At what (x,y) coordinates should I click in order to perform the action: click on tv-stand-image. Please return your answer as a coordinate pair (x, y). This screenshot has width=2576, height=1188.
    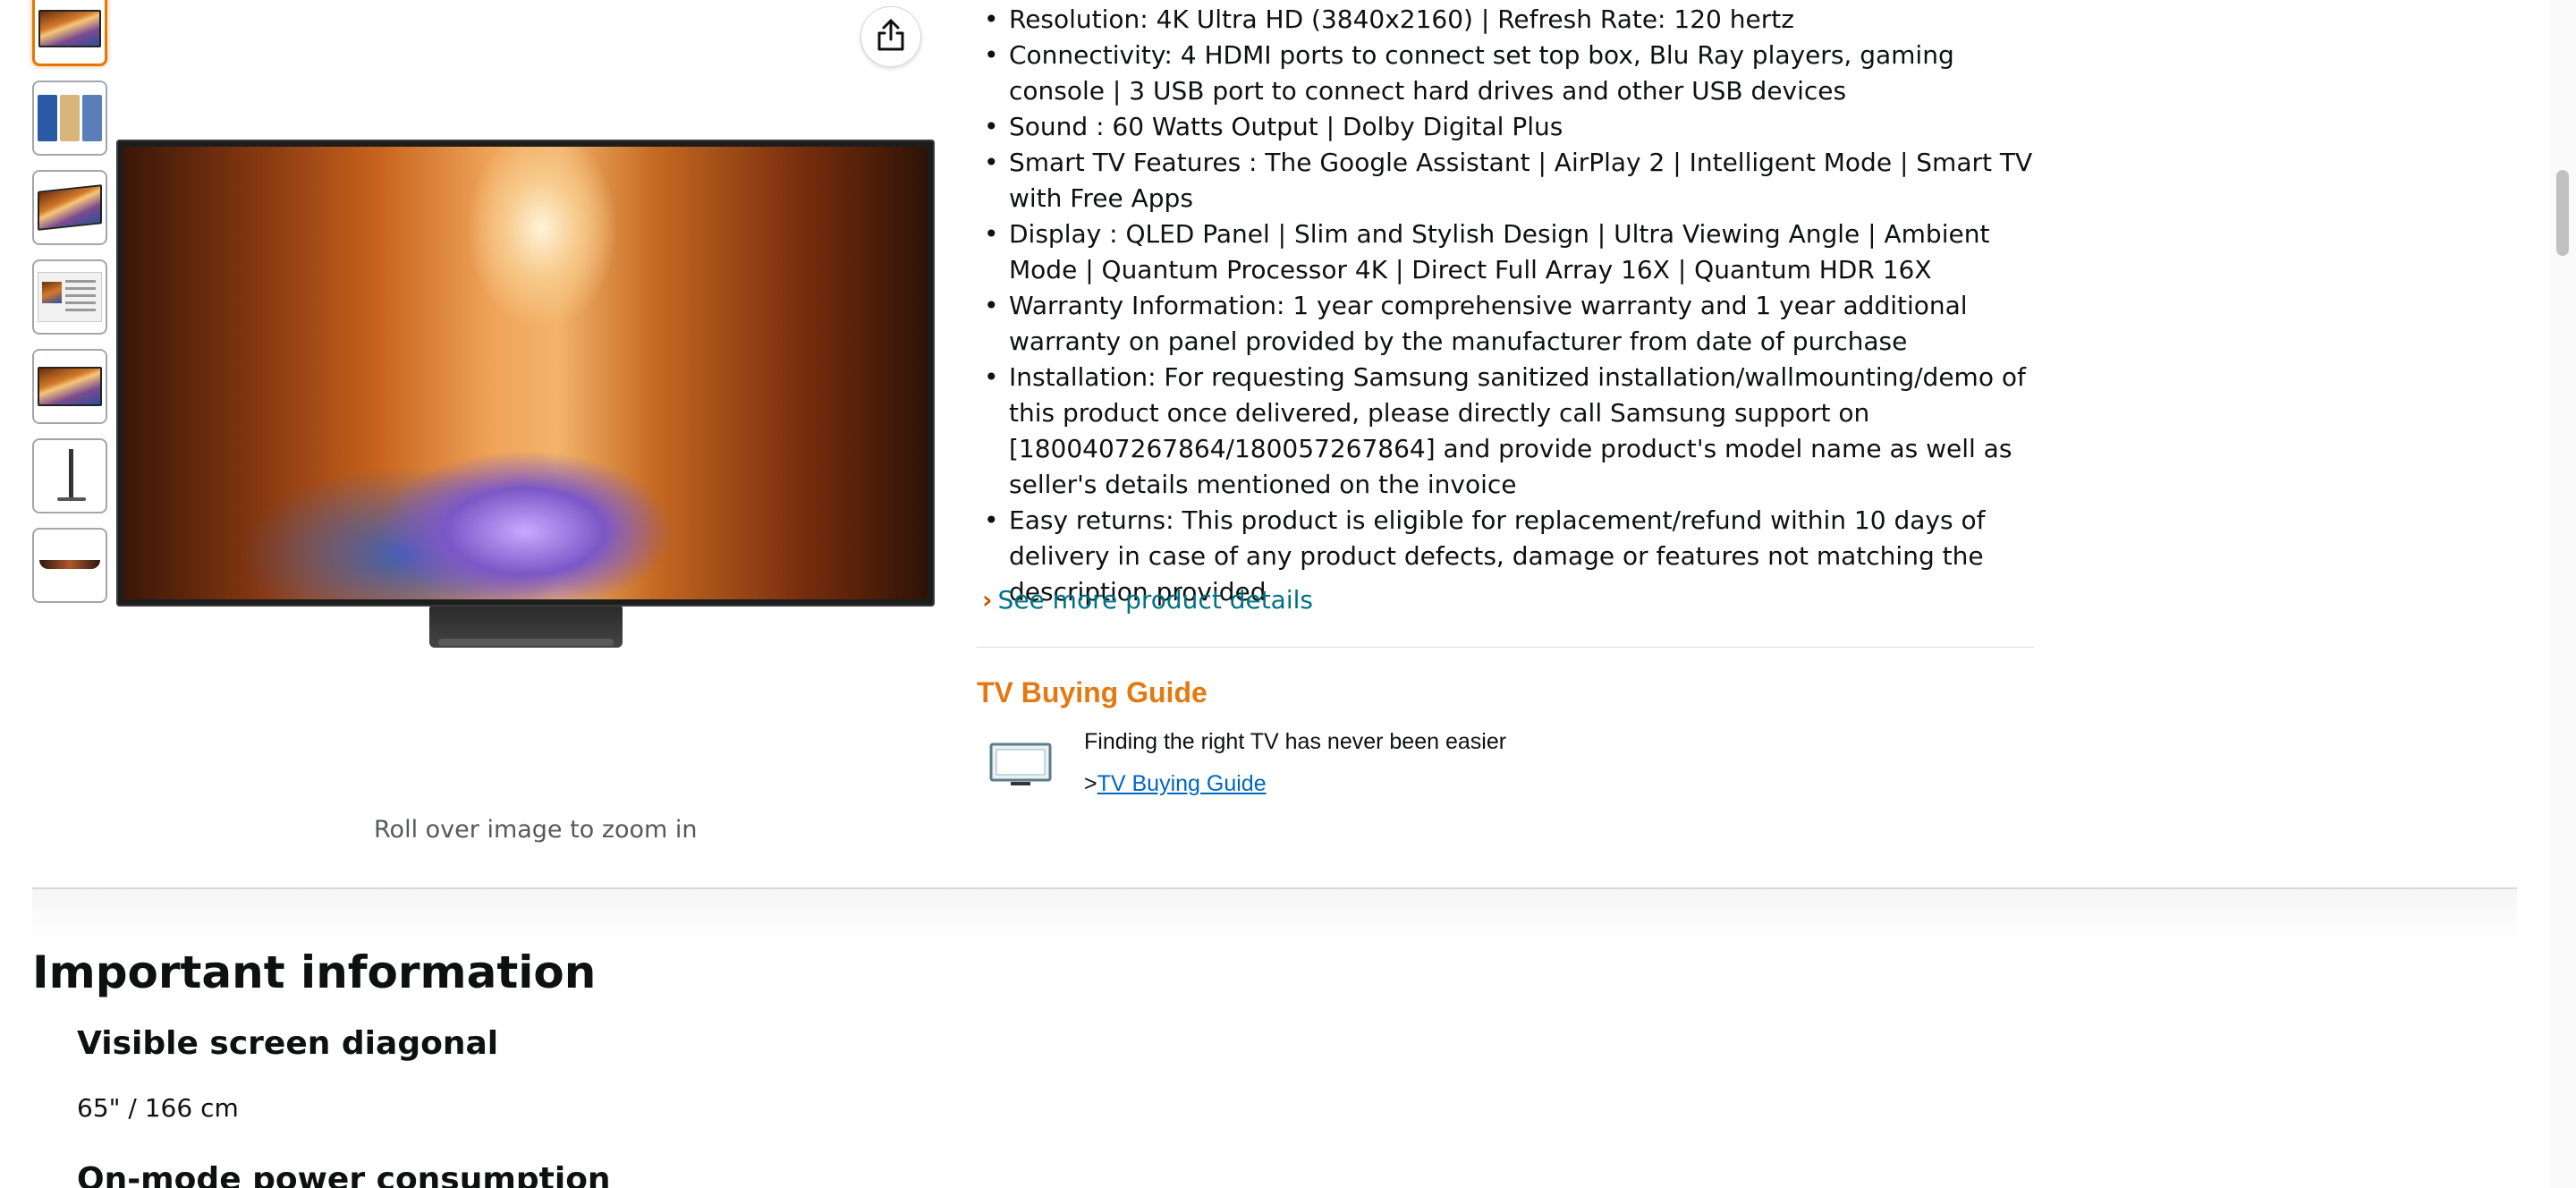
    Looking at the image, I should click on (526, 627).